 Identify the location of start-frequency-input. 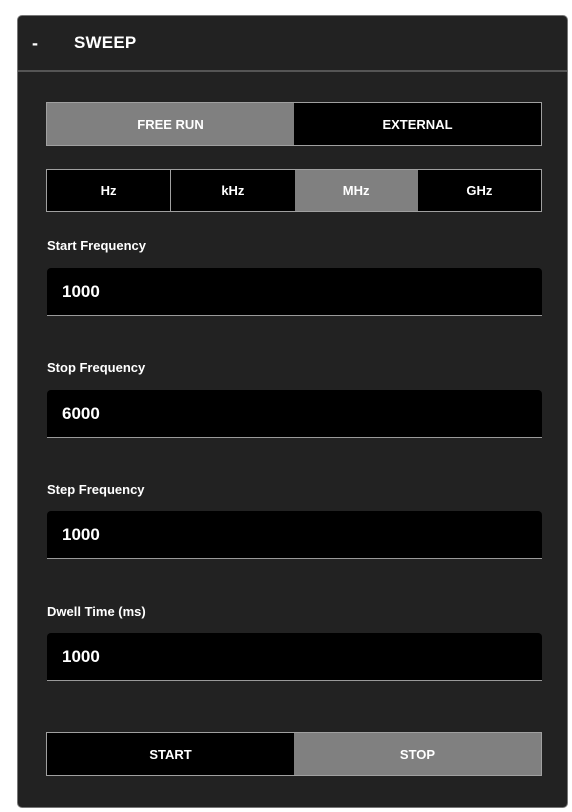
(294, 292).